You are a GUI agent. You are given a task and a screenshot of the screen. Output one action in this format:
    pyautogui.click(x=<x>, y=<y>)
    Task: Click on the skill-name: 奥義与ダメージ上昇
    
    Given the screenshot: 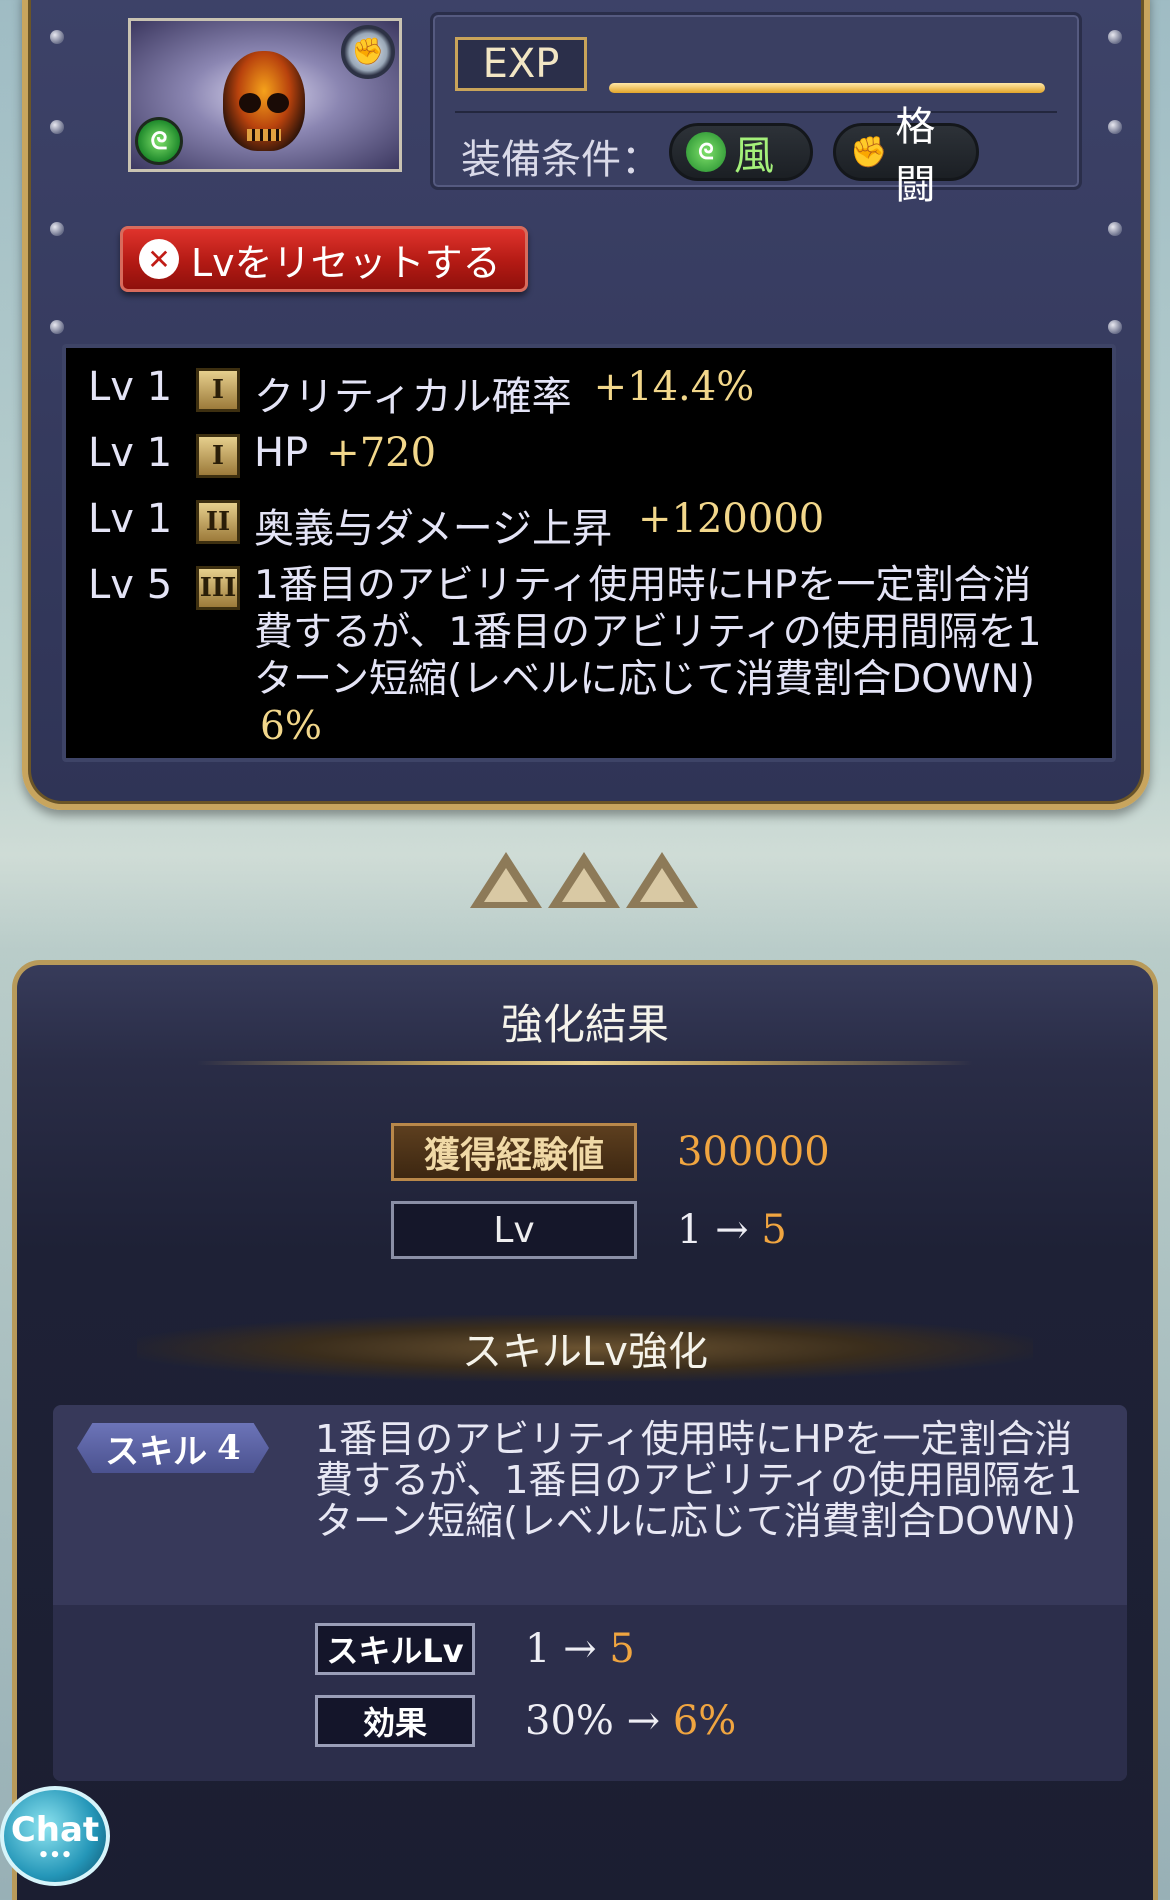 What is the action you would take?
    pyautogui.click(x=433, y=529)
    